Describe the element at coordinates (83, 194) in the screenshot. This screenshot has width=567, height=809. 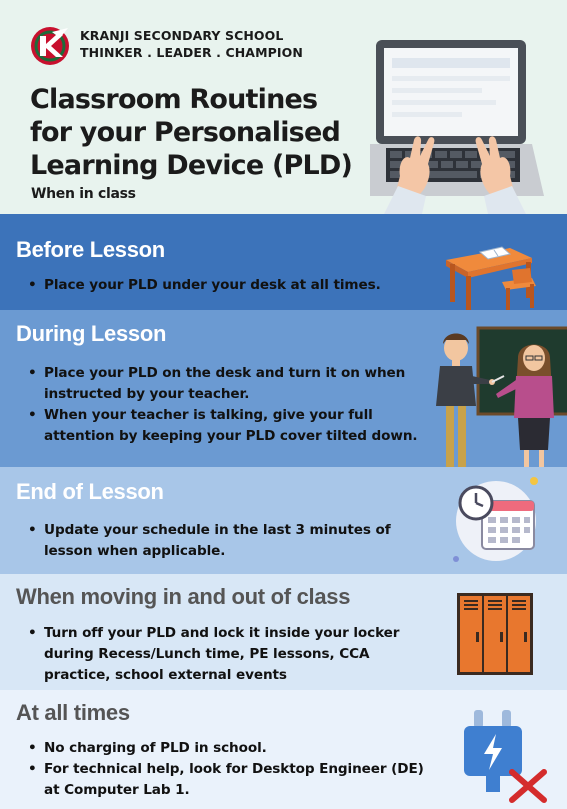
I see `subtitle: When in class` at that location.